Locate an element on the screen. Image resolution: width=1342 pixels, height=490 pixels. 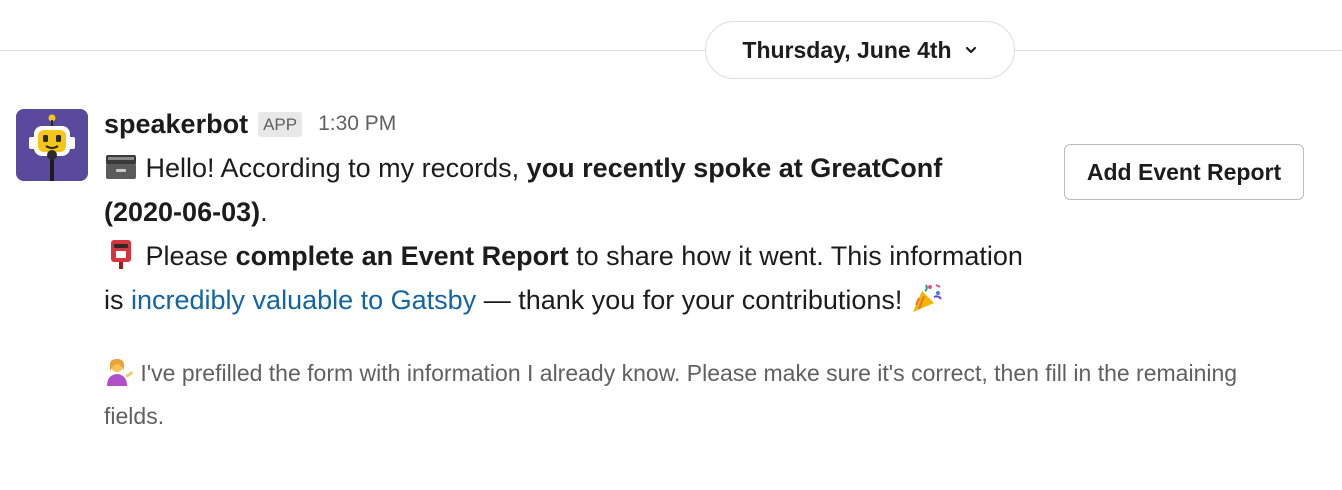
chevron-down-icon is located at coordinates (970, 50).